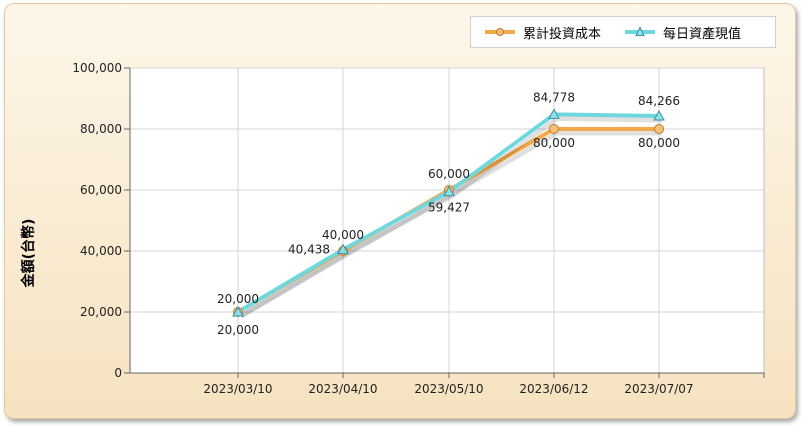 Image resolution: width=802 pixels, height=426 pixels. What do you see at coordinates (118, 373) in the screenshot?
I see `y-tick-label: 0` at bounding box center [118, 373].